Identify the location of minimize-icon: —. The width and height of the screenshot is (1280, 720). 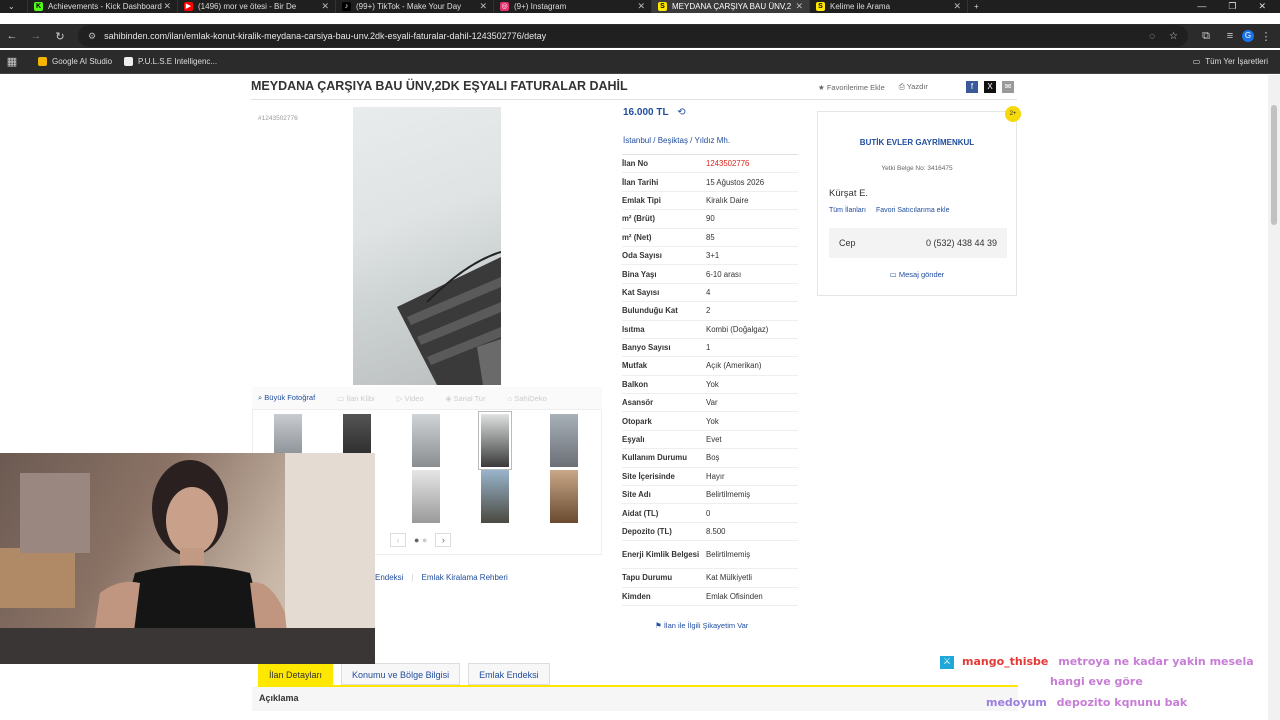
(1201, 6).